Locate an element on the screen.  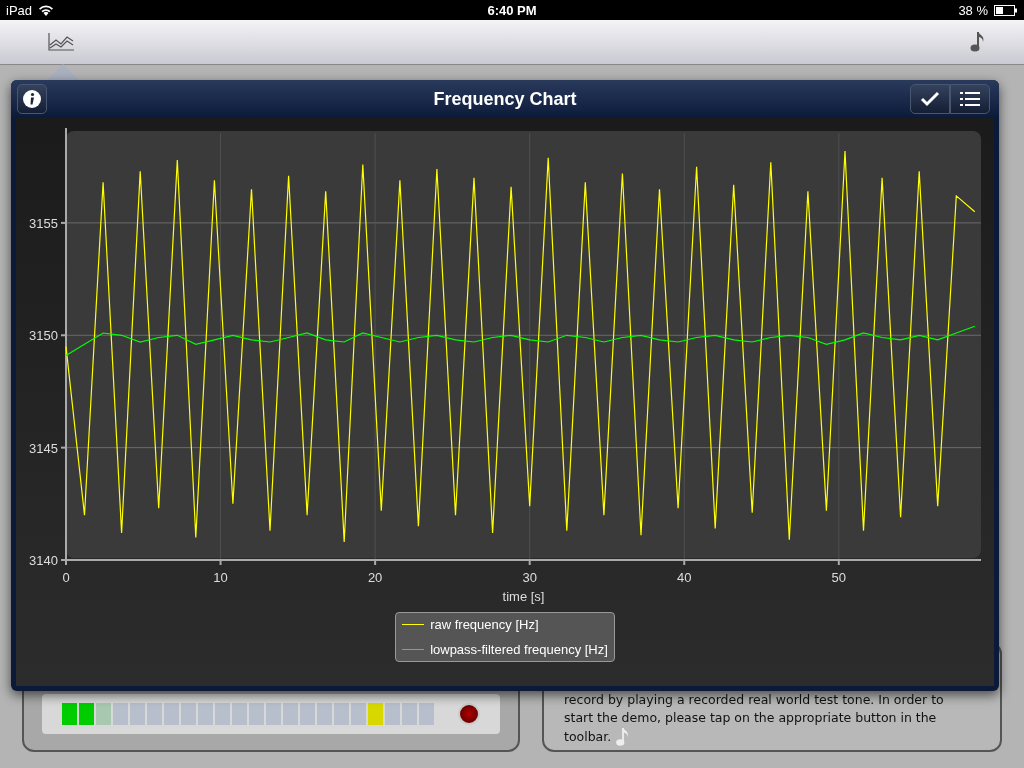
x-tick-label: 50 is located at coordinates (838, 577).